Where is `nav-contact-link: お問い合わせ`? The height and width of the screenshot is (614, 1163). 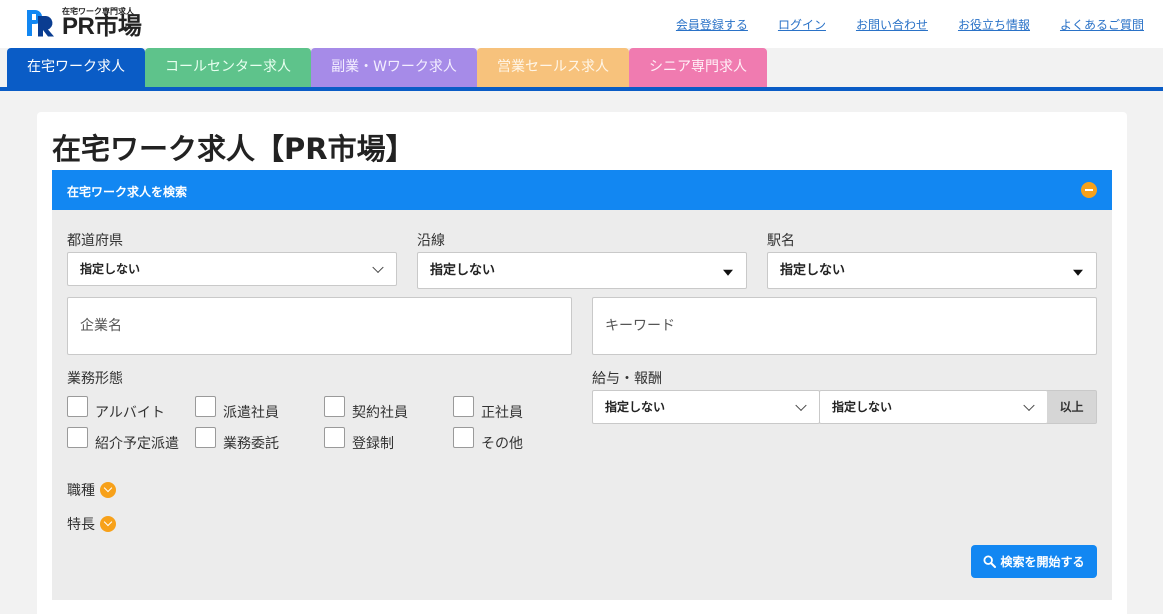 nav-contact-link: お問い合わせ is located at coordinates (892, 24).